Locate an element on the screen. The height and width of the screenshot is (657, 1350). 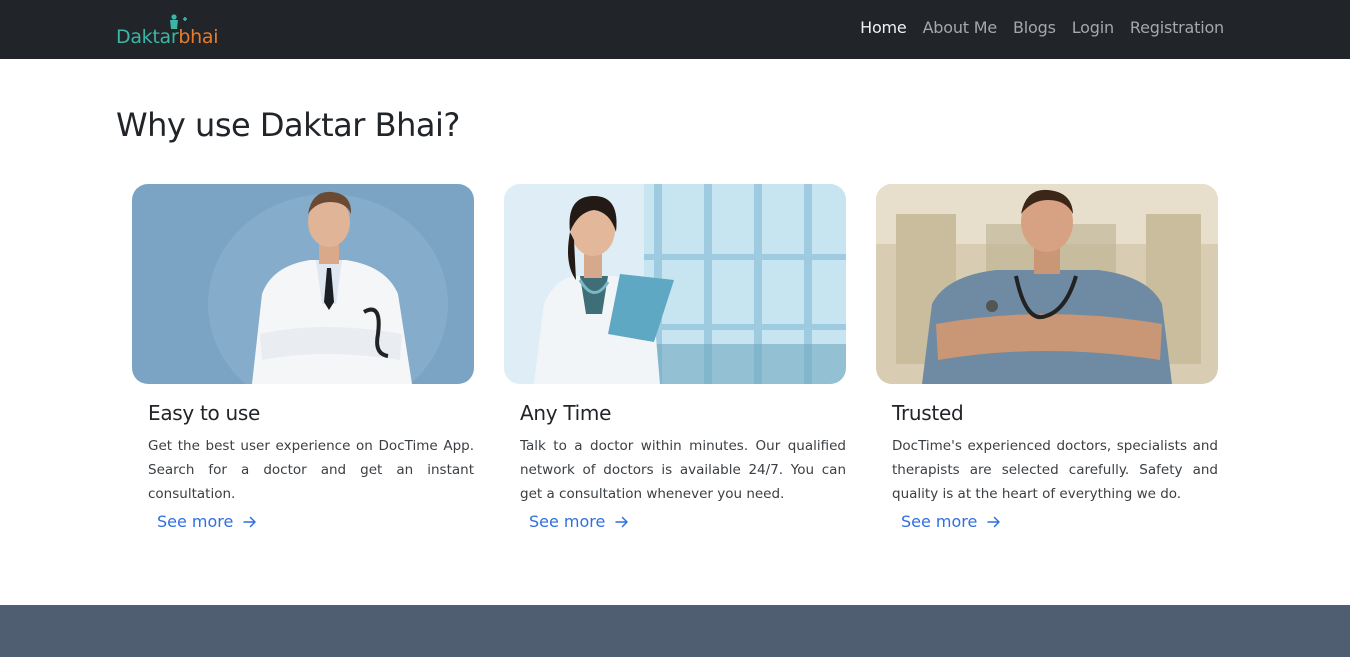
brand-name-part2: bhai is located at coordinates (198, 37).